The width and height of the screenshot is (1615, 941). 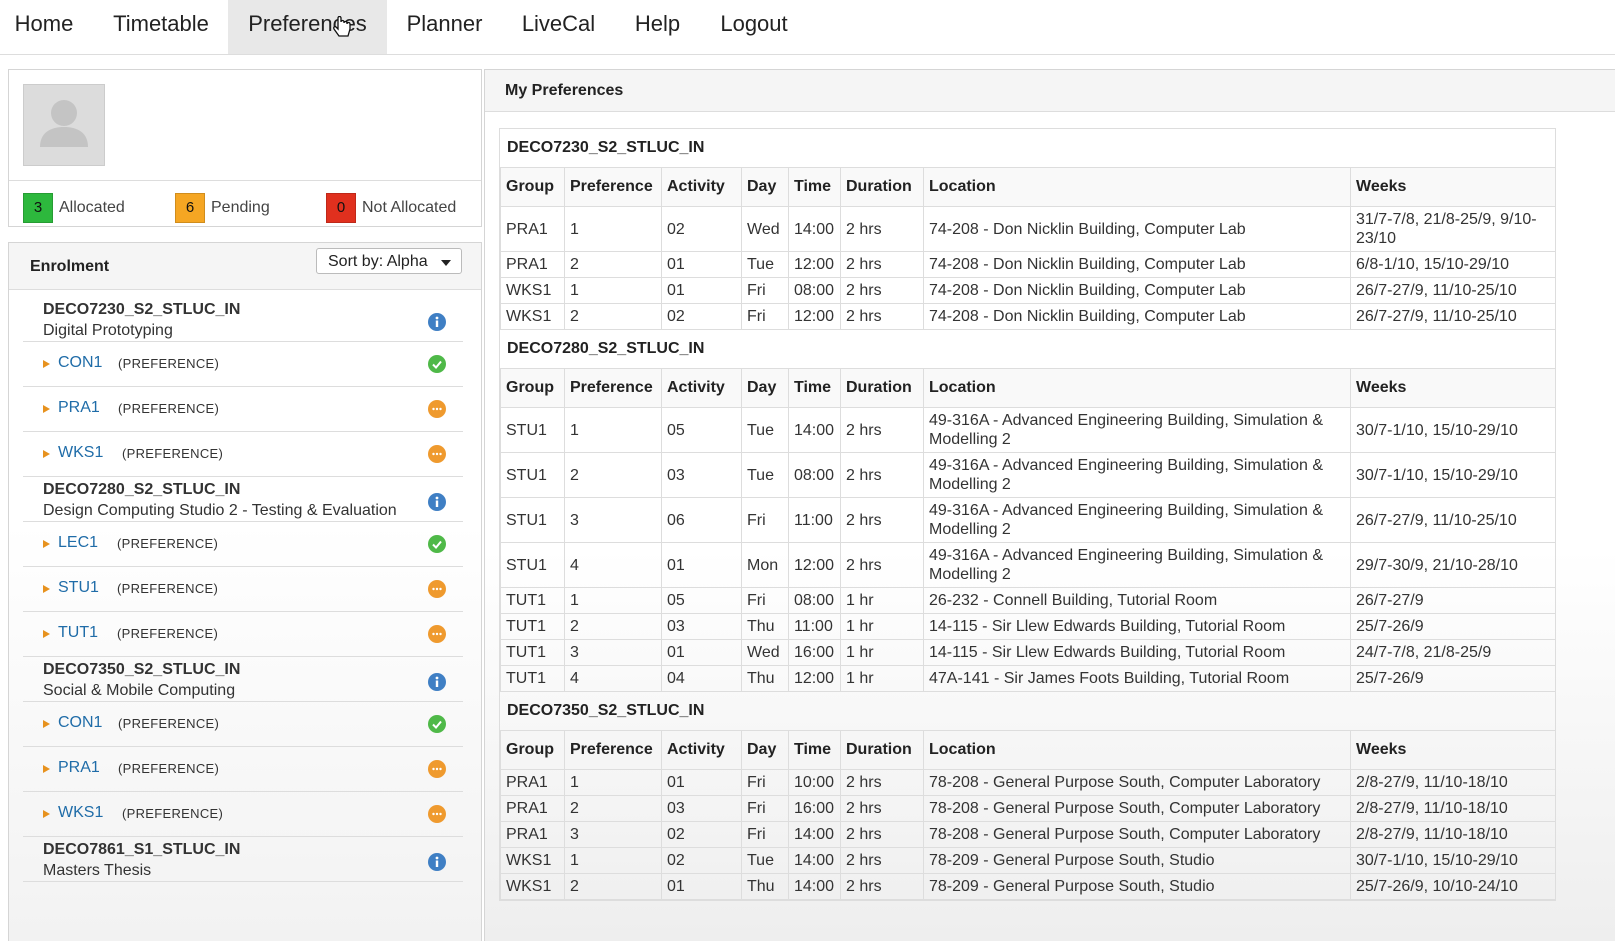 I want to click on activity-row: TUT1 (PREFERENCE), so click(x=243, y=634).